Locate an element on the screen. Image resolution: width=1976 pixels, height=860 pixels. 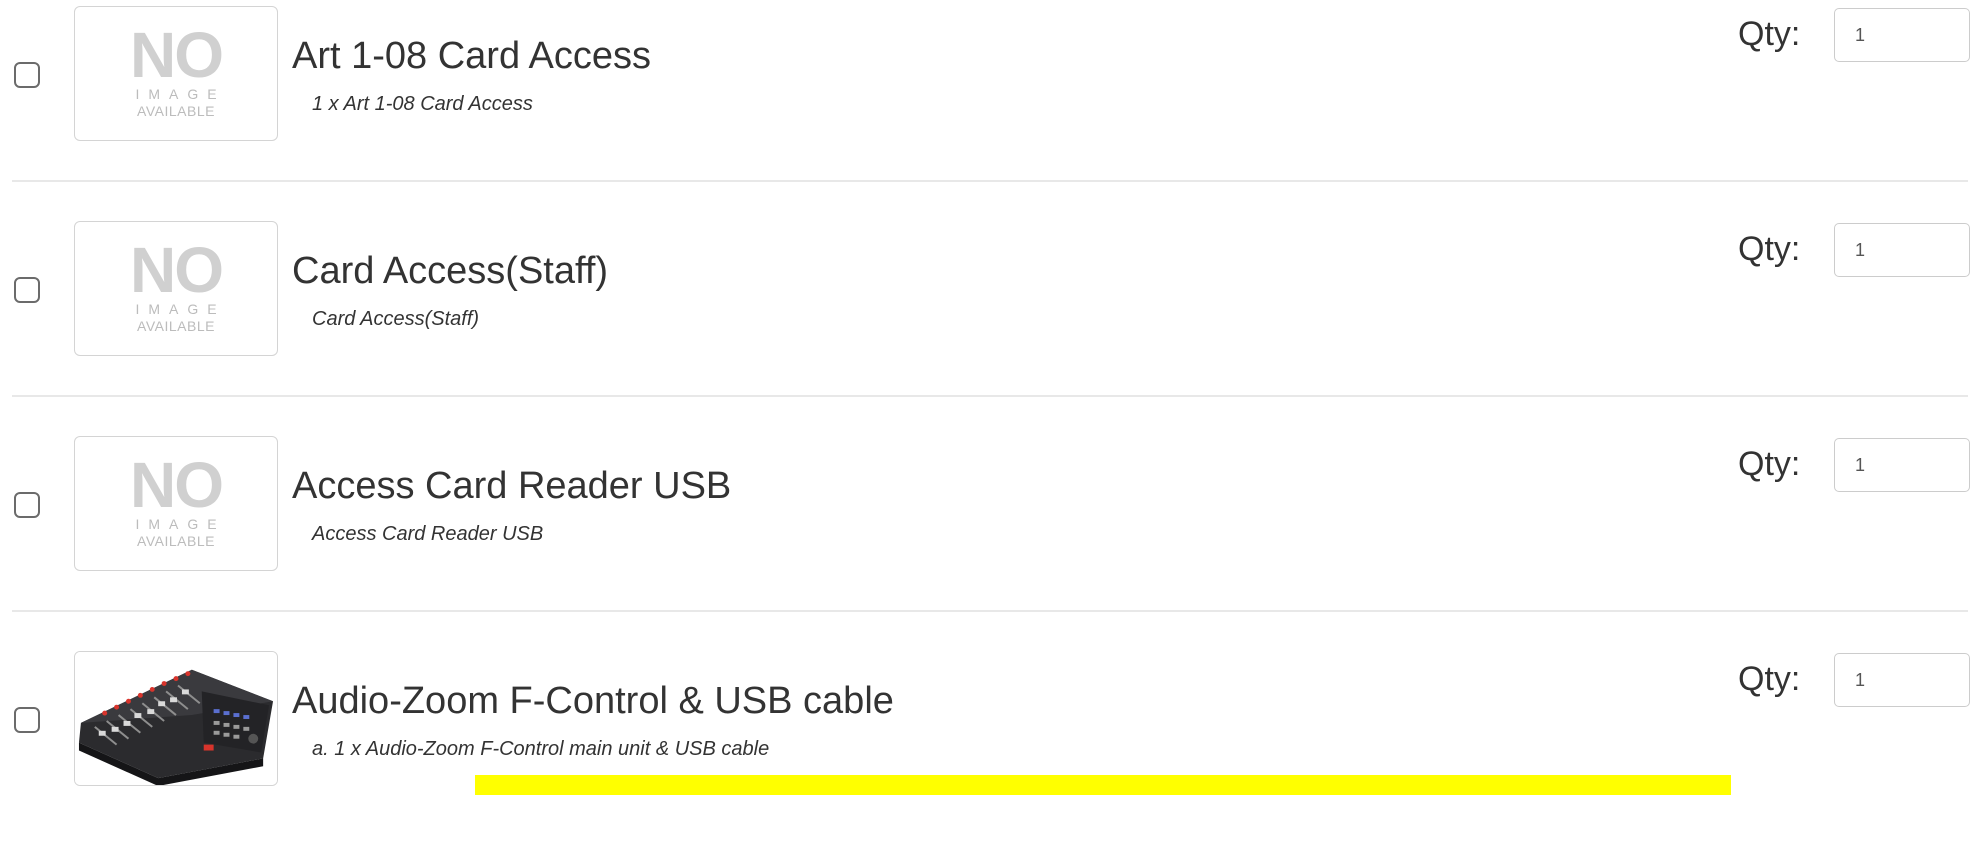
mixer-controller-photo is located at coordinates (176, 718).